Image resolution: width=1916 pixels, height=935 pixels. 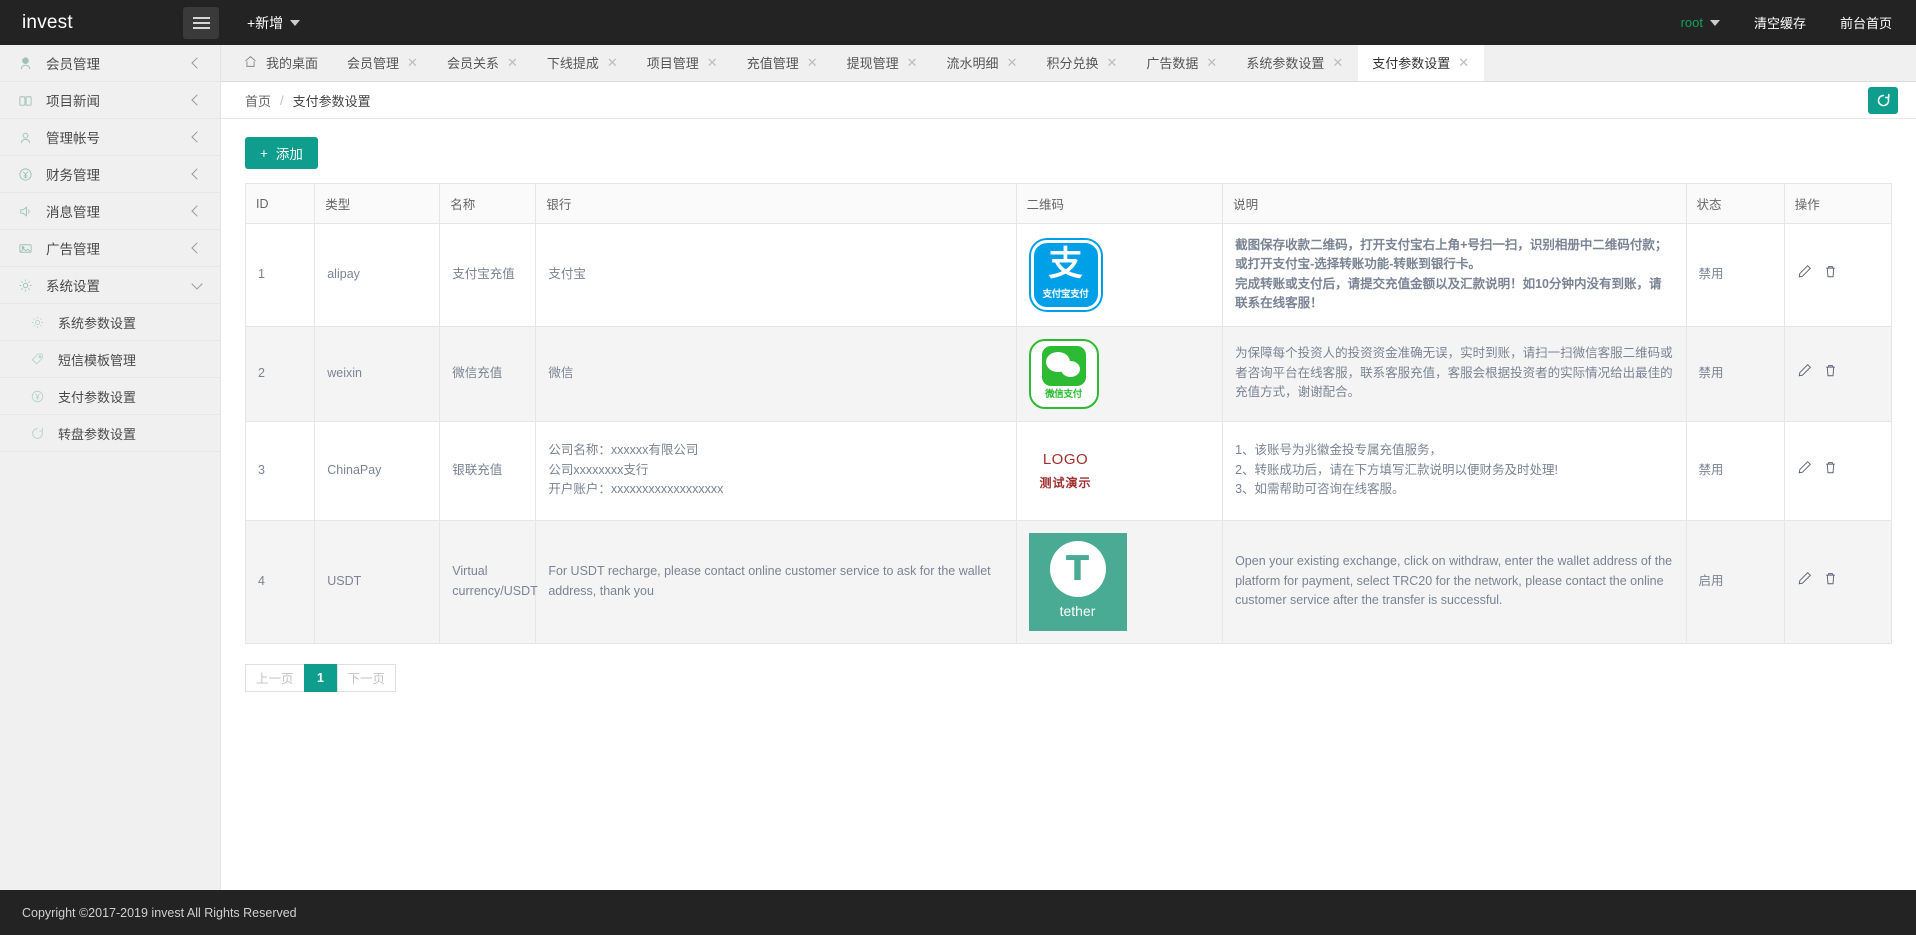 What do you see at coordinates (258, 100) in the screenshot?
I see `breadcrumb-home: 首页` at bounding box center [258, 100].